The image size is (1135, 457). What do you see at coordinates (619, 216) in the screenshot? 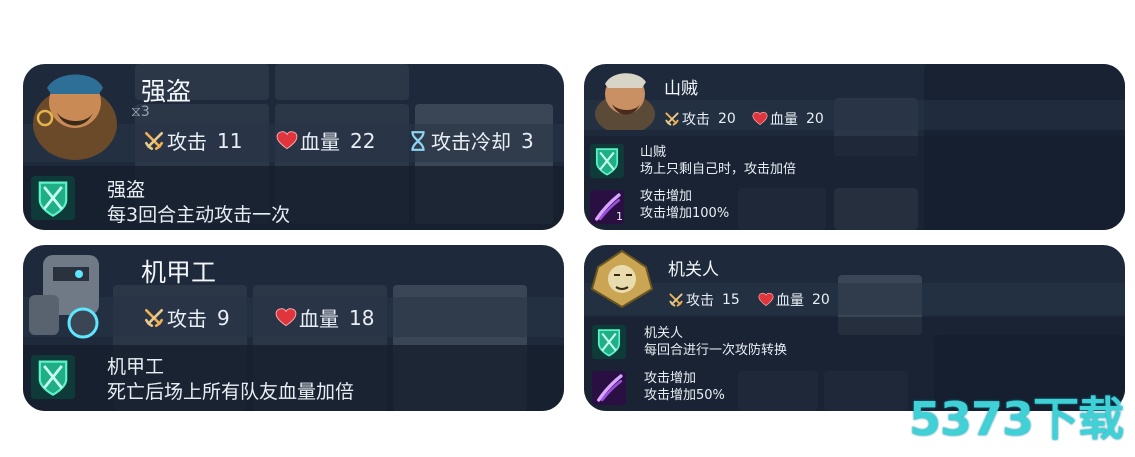
I see `buff-count: 1` at bounding box center [619, 216].